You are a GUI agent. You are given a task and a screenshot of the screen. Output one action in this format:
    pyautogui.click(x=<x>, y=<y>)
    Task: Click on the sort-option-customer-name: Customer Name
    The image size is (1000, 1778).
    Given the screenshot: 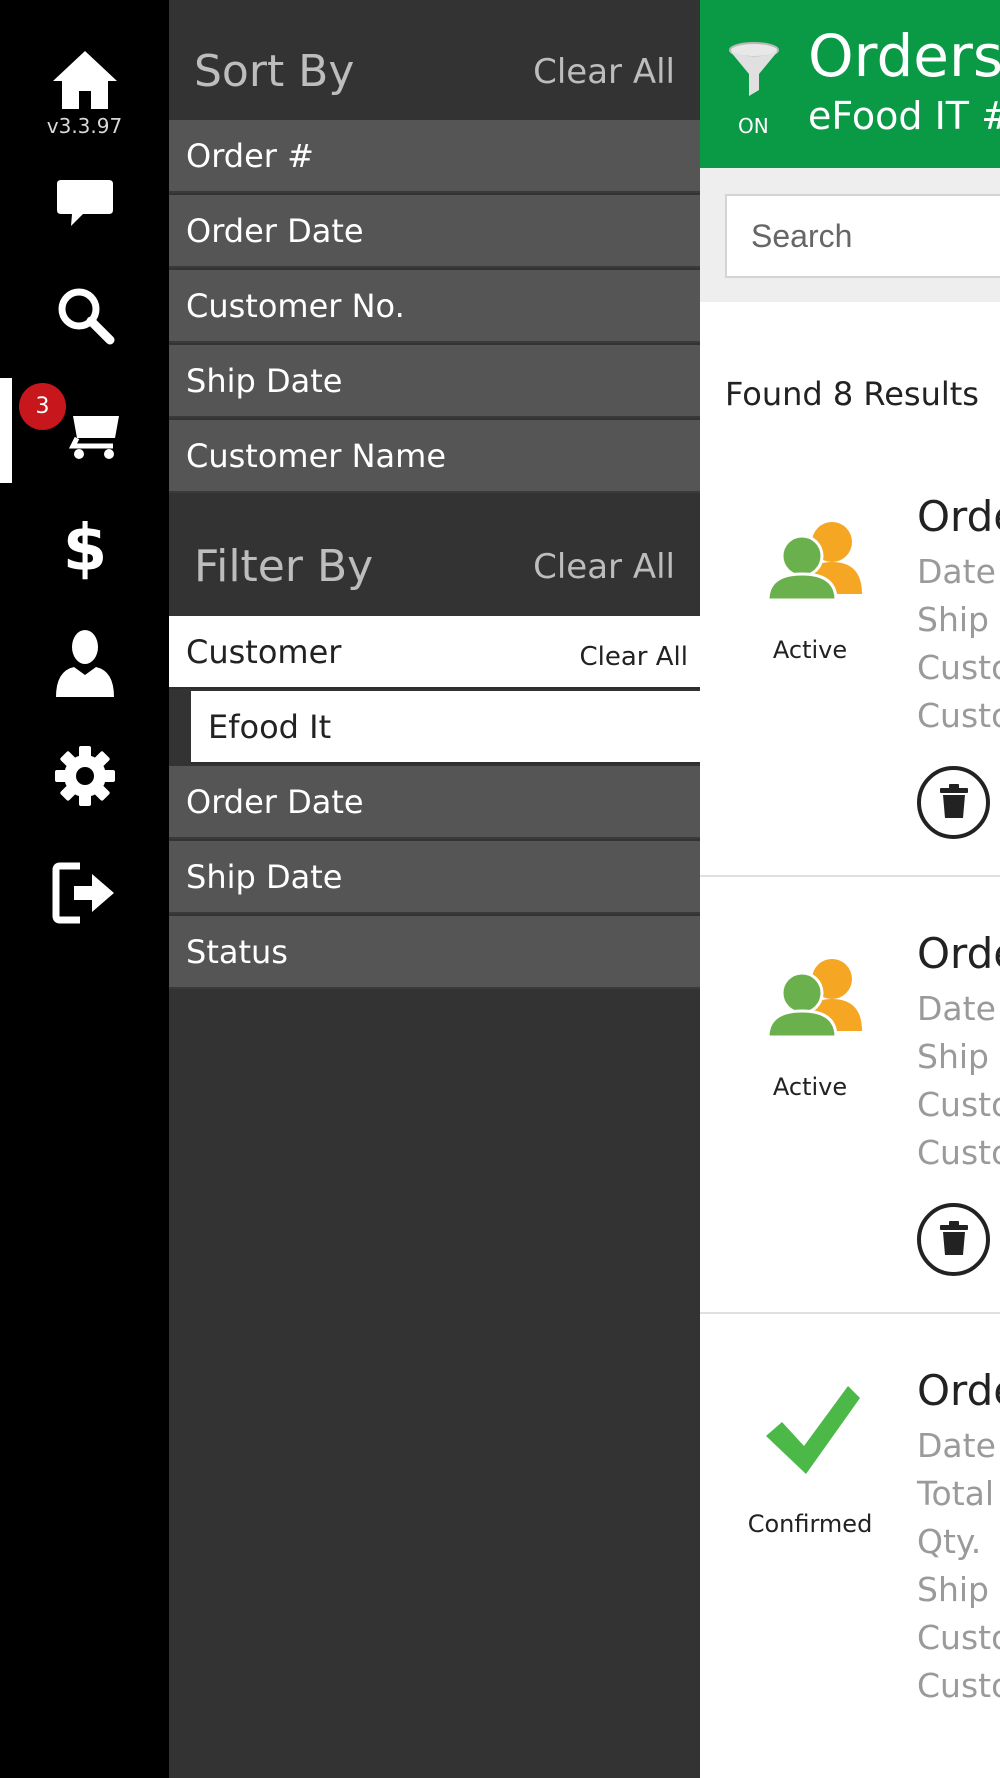 What is the action you would take?
    pyautogui.click(x=434, y=456)
    